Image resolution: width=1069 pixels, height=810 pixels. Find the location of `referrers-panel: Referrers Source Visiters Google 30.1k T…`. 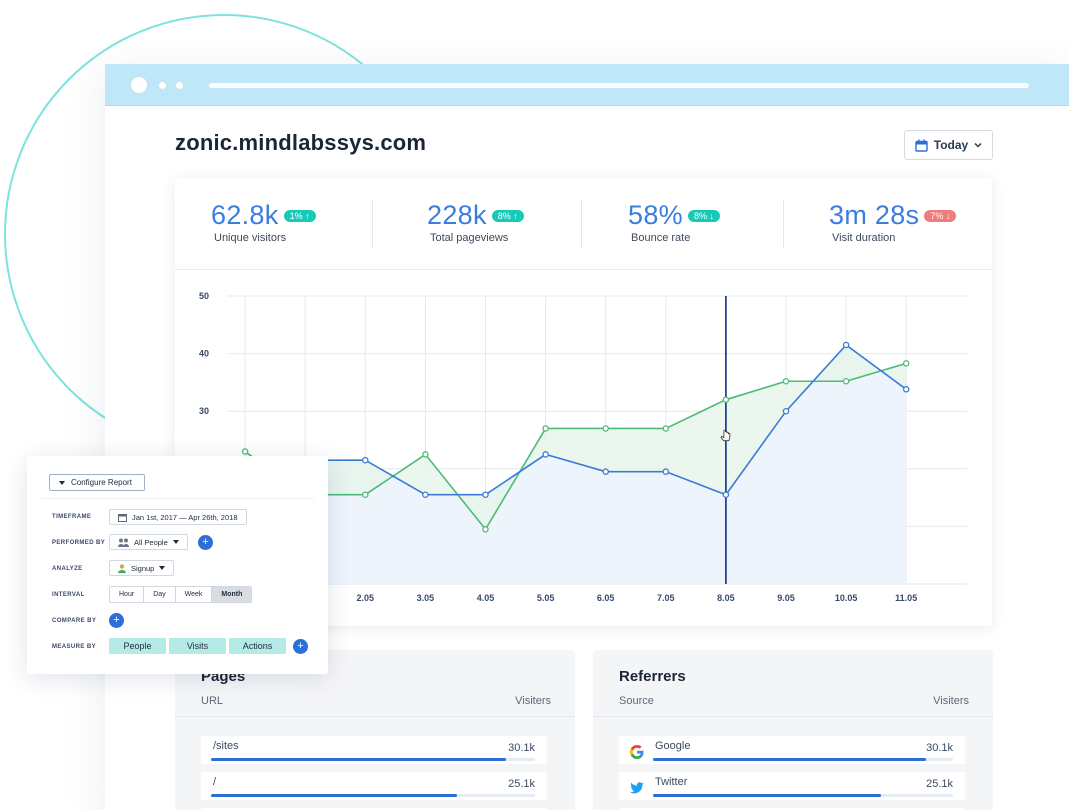

referrers-panel: Referrers Source Visiters Google 30.1k T… is located at coordinates (793, 730).